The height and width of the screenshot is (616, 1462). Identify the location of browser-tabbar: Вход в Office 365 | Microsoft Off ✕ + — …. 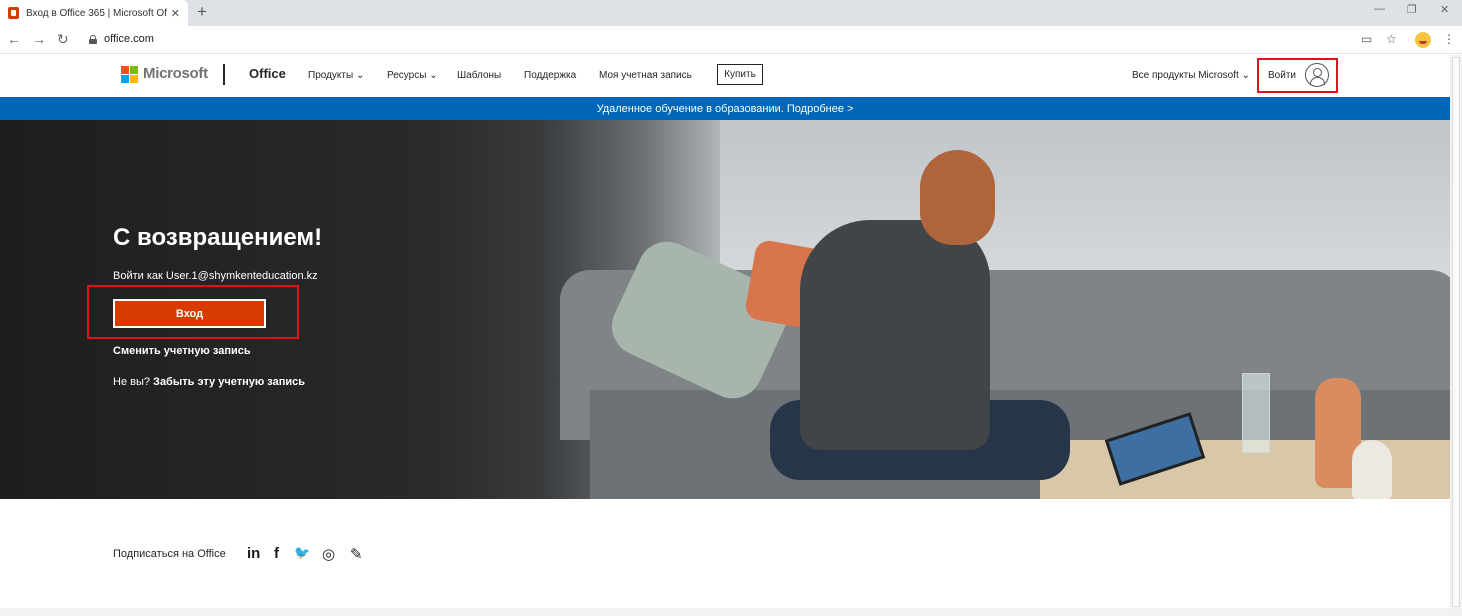
(731, 13).